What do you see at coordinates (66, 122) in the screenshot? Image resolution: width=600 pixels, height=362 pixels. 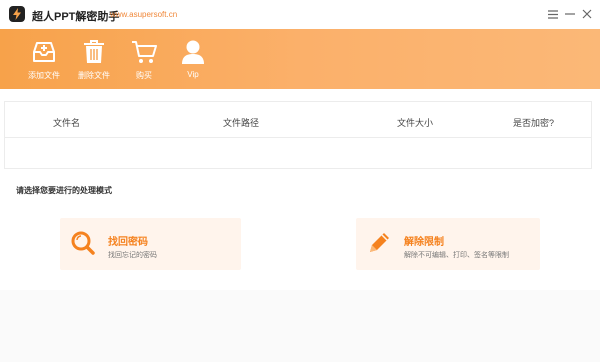 I see `column-header-filename: 文件名` at bounding box center [66, 122].